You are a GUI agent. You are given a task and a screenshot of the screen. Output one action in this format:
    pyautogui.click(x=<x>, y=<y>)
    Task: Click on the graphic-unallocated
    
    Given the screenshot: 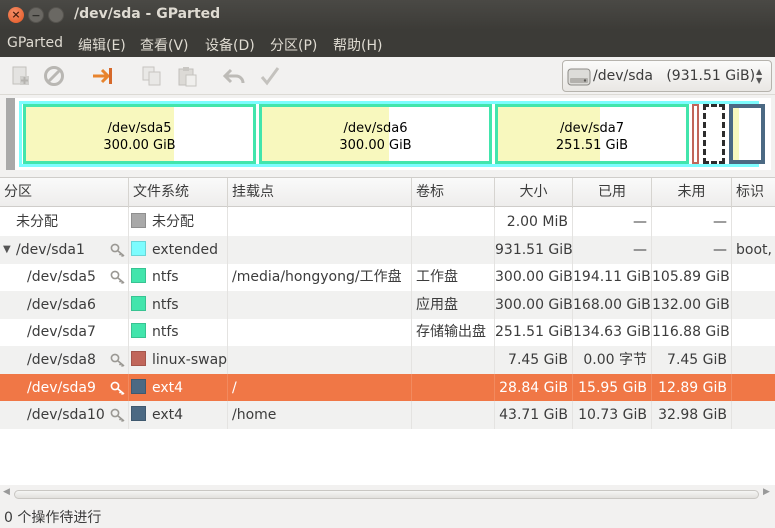 What is the action you would take?
    pyautogui.click(x=10, y=134)
    